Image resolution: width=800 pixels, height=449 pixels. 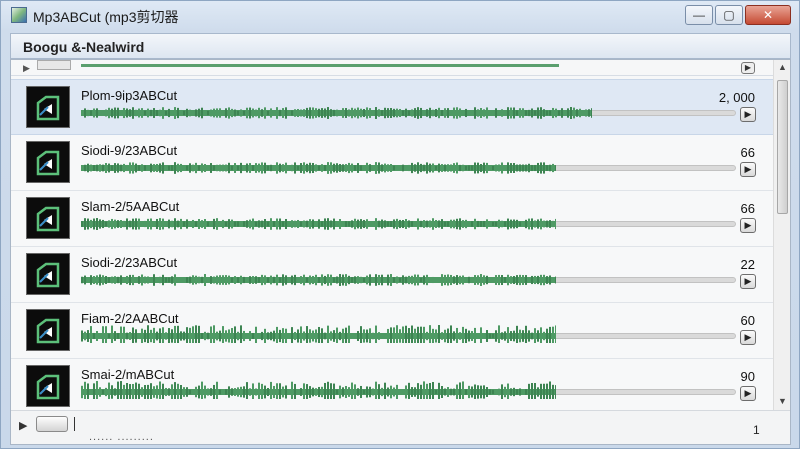 I want to click on scroll-up-icon: ▲, so click(x=782, y=67).